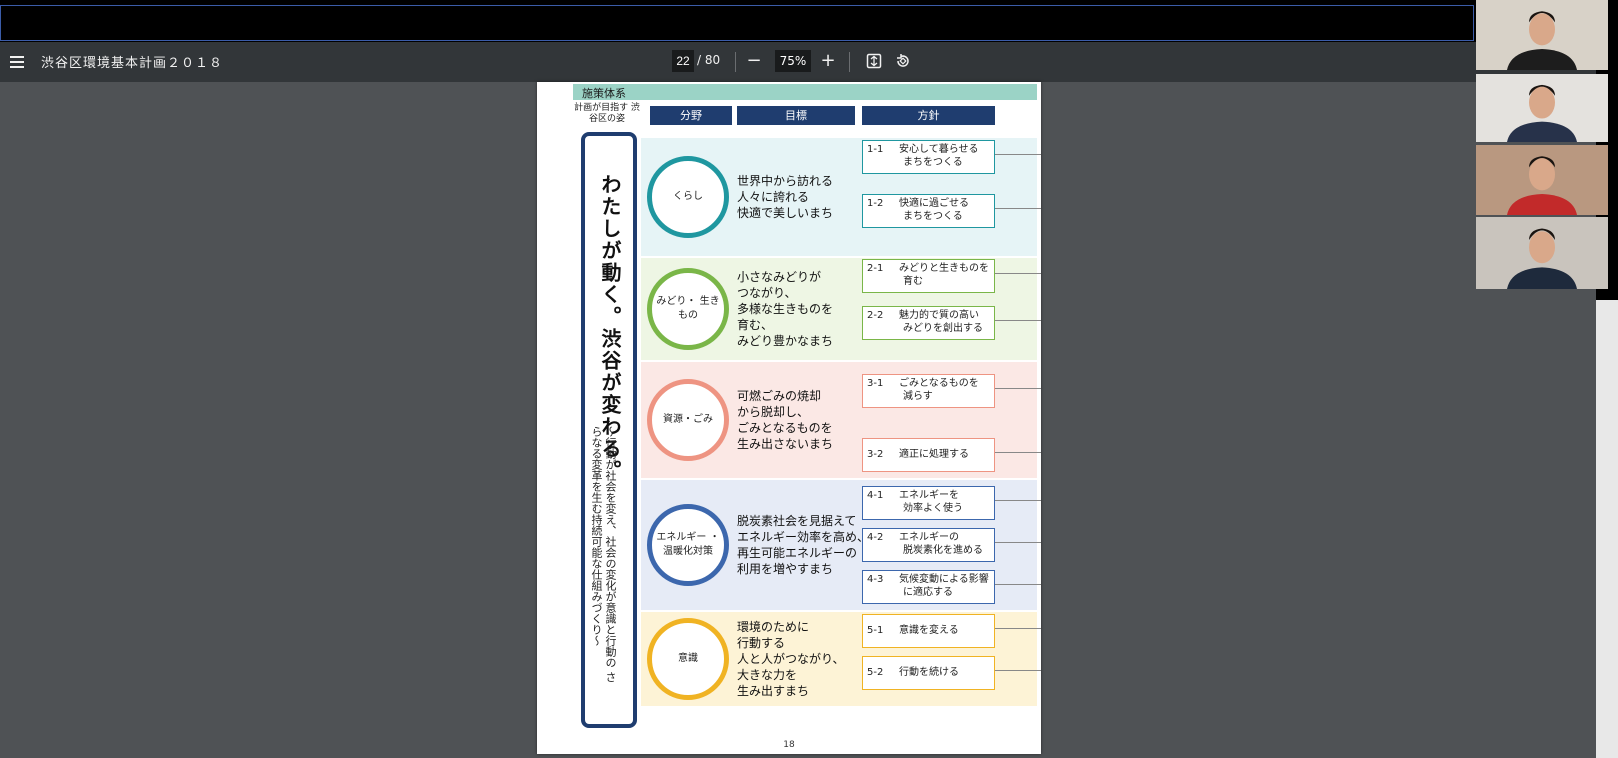 The width and height of the screenshot is (1618, 758). Describe the element at coordinates (1542, 35) in the screenshot. I see `participant-1-video` at that location.